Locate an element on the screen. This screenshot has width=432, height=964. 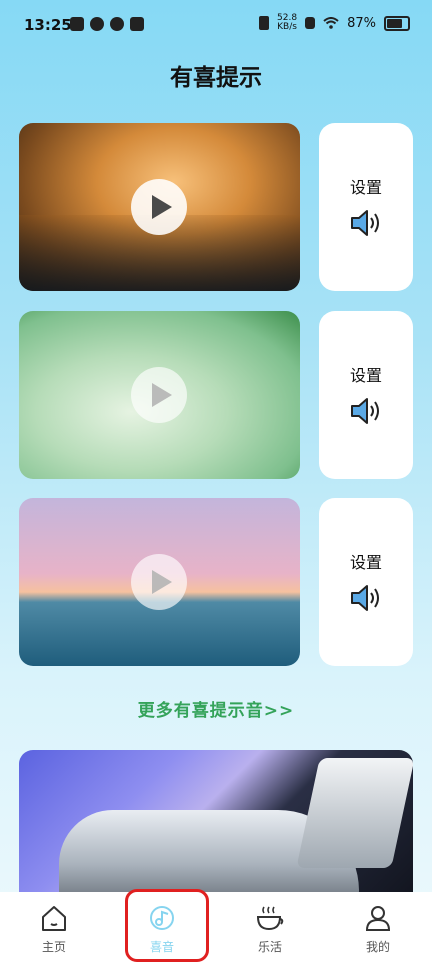
net-speed: 52.8 KB/s is located at coordinates (287, 22).